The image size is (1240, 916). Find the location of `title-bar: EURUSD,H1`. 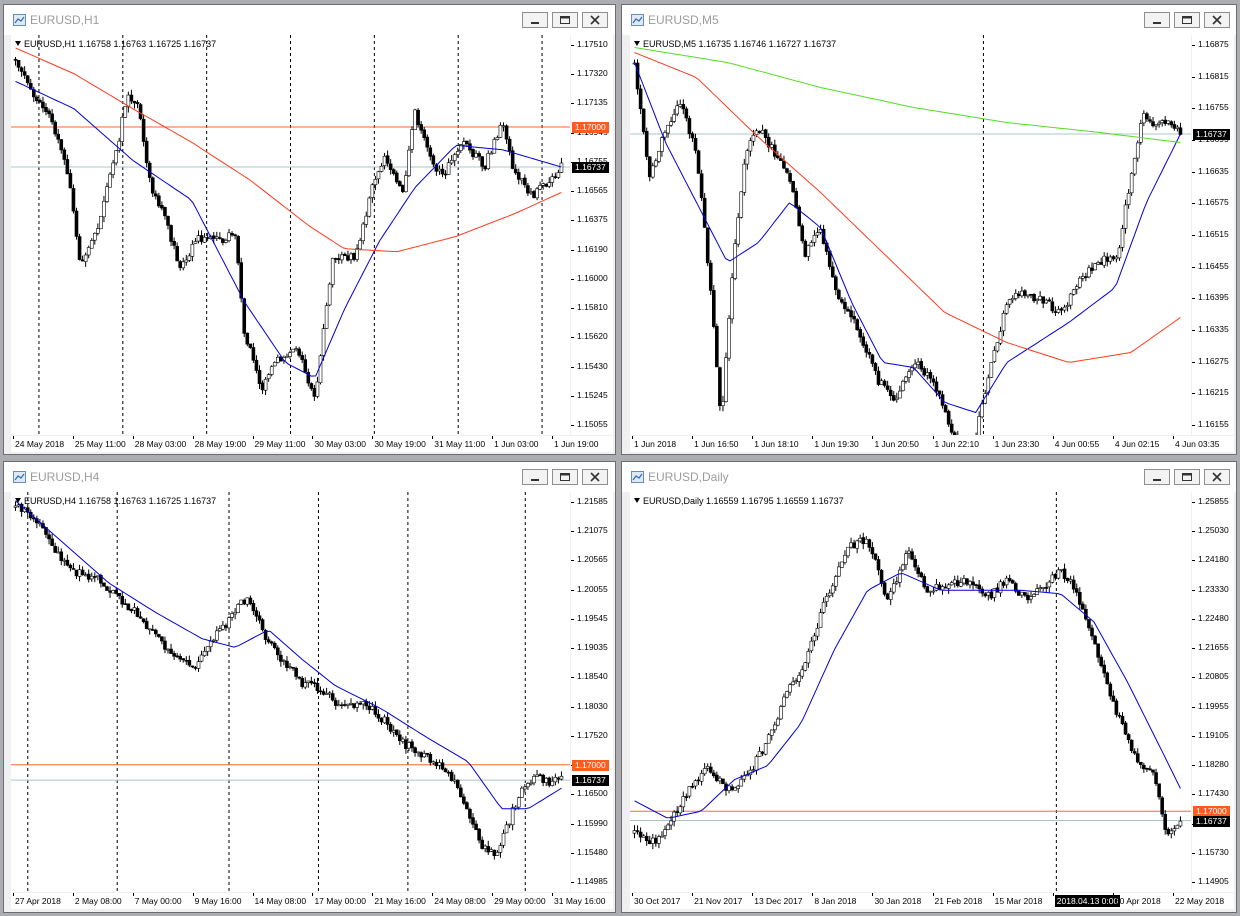

title-bar: EURUSD,H1 is located at coordinates (309, 20).